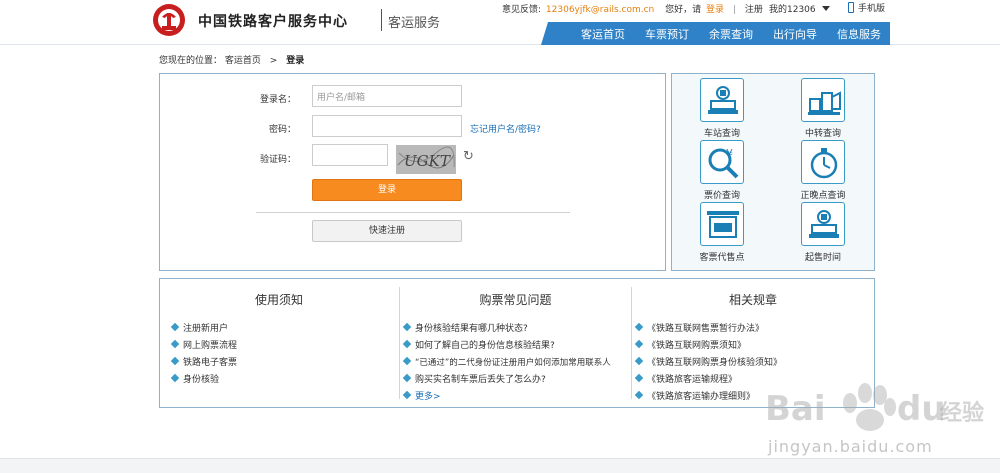  I want to click on service-panel: 车站查询 中转查询 ¥ 票价查询 正晚点查询 客票代售点 起售时间, so click(773, 172).